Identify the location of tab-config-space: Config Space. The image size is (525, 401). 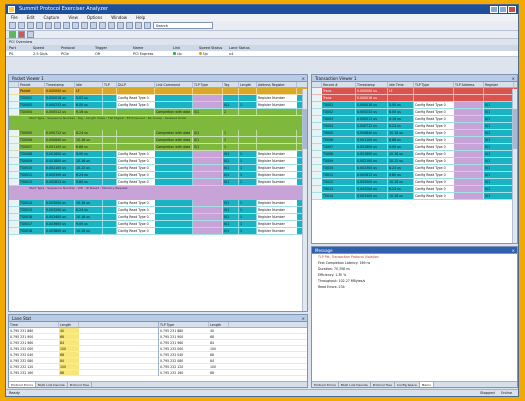
(407, 384).